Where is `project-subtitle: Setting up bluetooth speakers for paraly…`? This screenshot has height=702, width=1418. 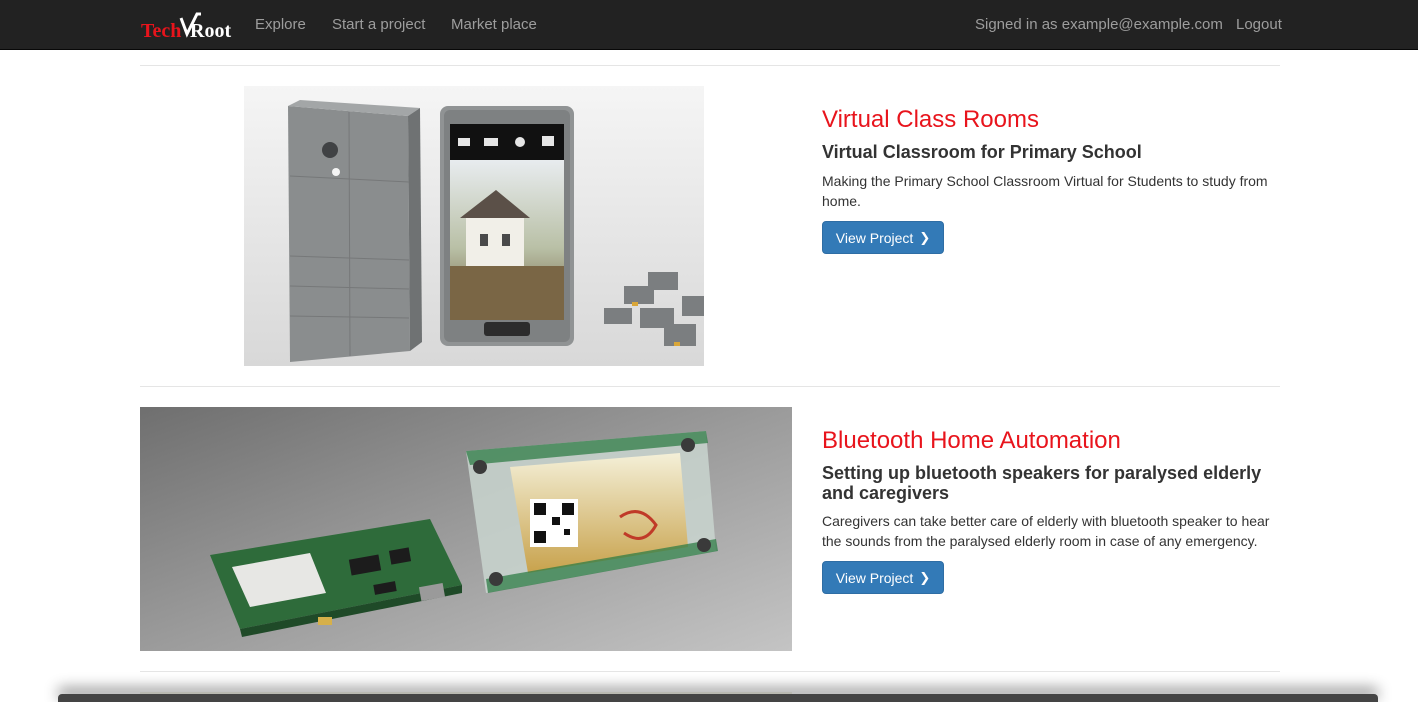
project-subtitle: Setting up bluetooth speakers for paraly… is located at coordinates (1042, 483).